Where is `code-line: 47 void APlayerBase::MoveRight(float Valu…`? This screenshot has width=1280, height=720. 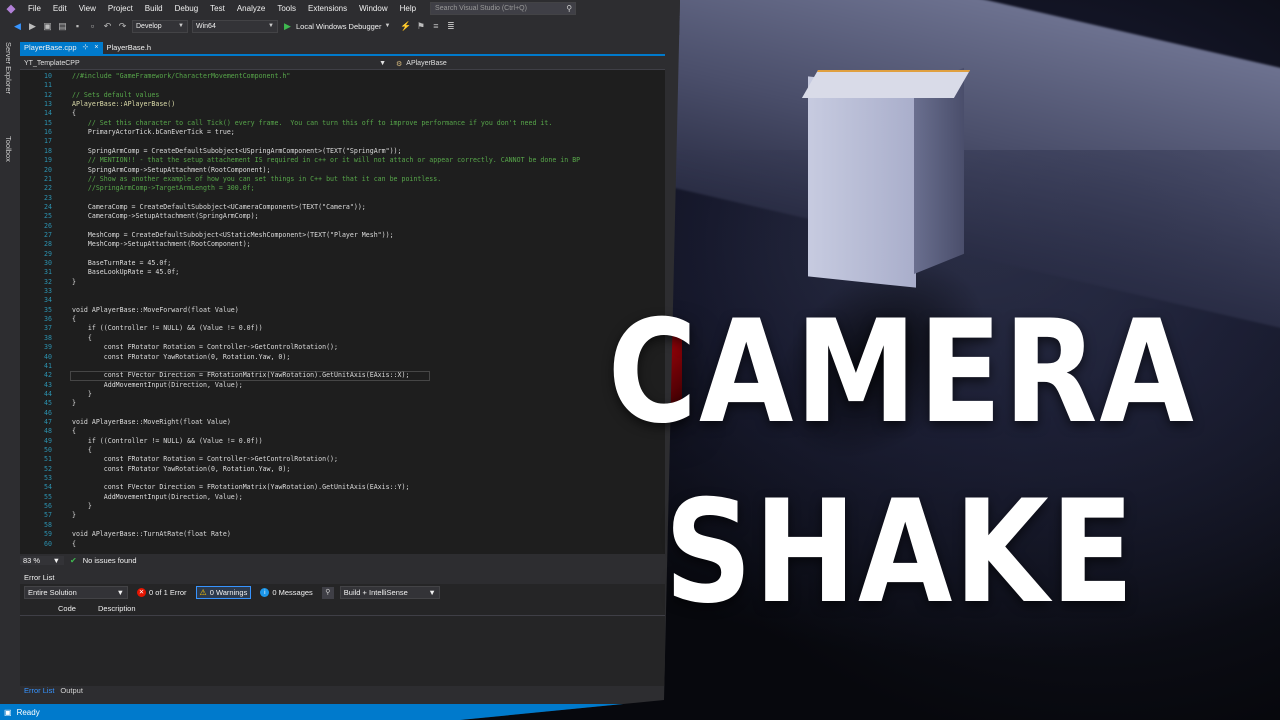 code-line: 47 void APlayerBase::MoveRight(float Valu… is located at coordinates (342, 422).